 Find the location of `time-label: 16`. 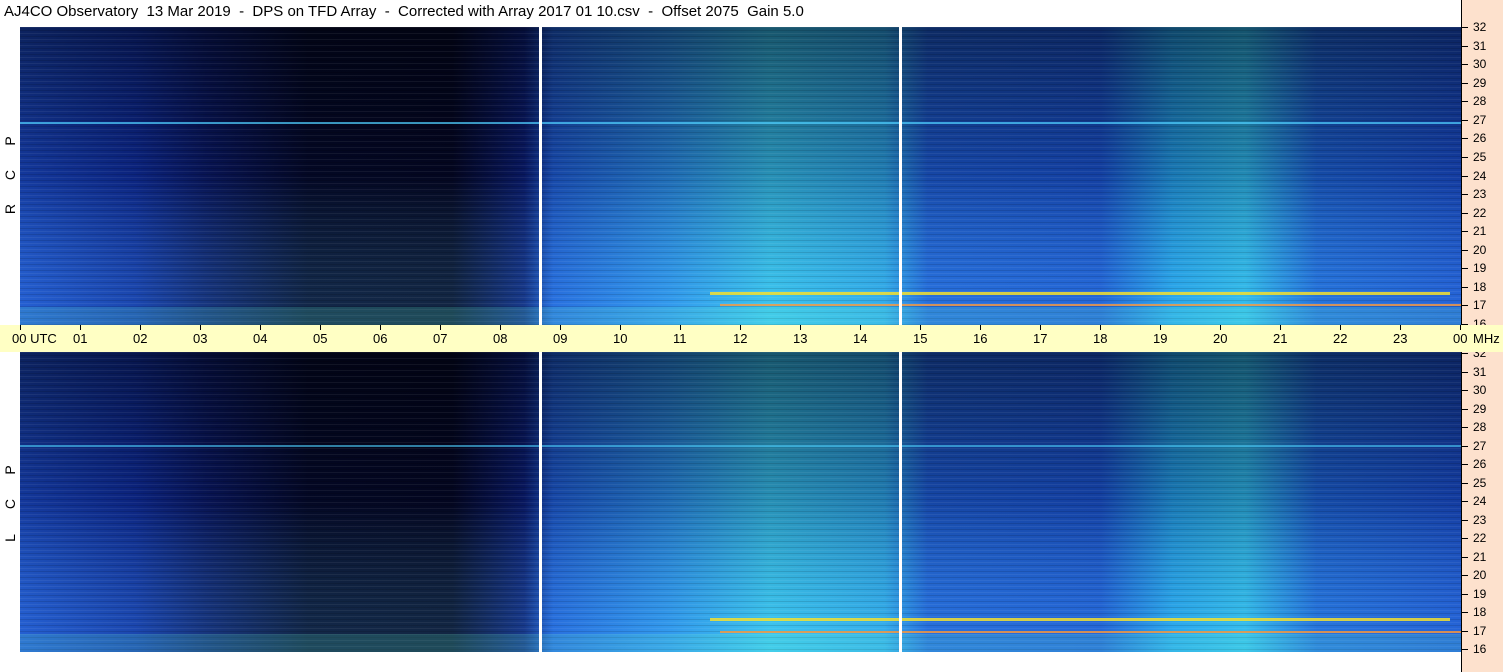

time-label: 16 is located at coordinates (980, 338).